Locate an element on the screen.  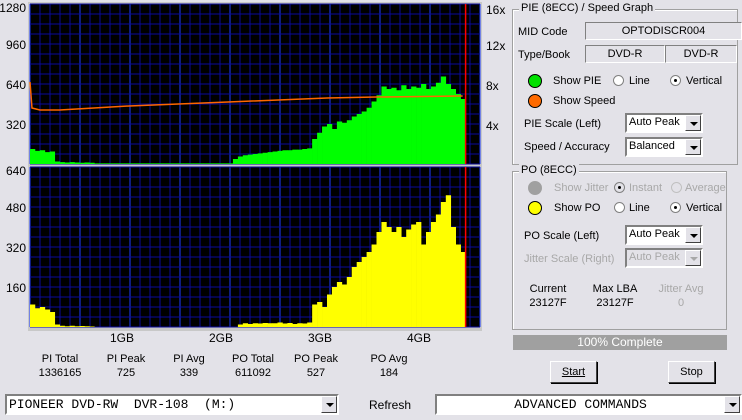
po-scale-select: Auto Peak is located at coordinates (664, 235).